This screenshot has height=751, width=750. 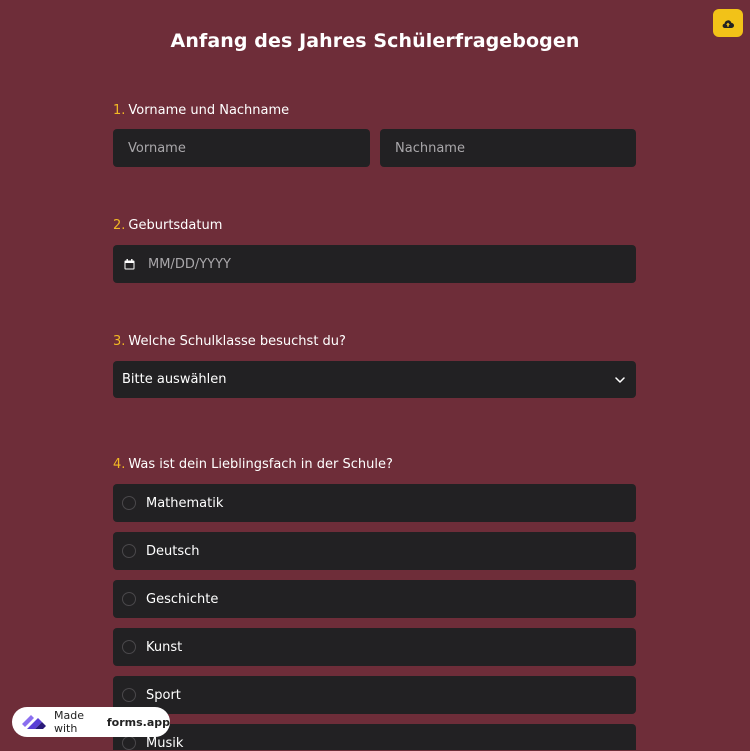 What do you see at coordinates (374, 379) in the screenshot?
I see `grade-select: Bitte auswählen` at bounding box center [374, 379].